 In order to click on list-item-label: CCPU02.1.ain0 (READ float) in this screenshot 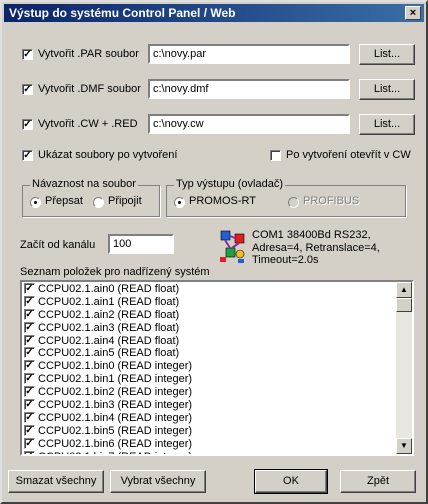, I will do `click(109, 289)`.